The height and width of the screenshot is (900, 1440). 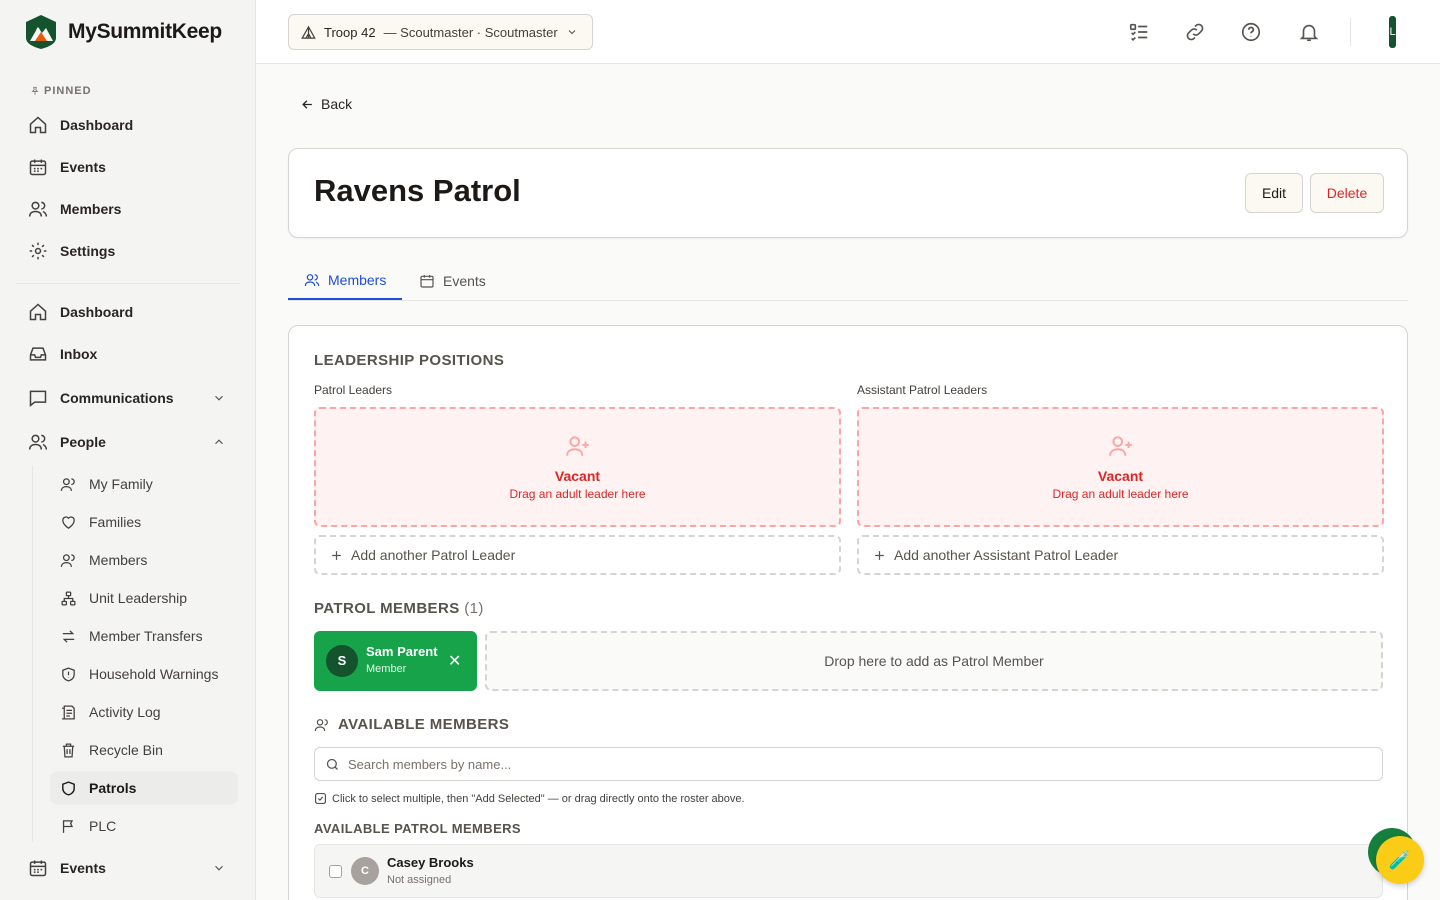 I want to click on pinned-section-label: PINNED, so click(x=61, y=91).